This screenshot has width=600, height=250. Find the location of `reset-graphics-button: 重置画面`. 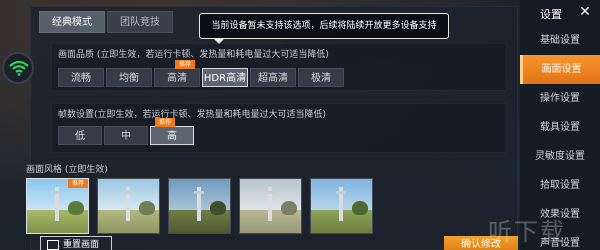

reset-graphics-button: 重置画面 is located at coordinates (76, 243).